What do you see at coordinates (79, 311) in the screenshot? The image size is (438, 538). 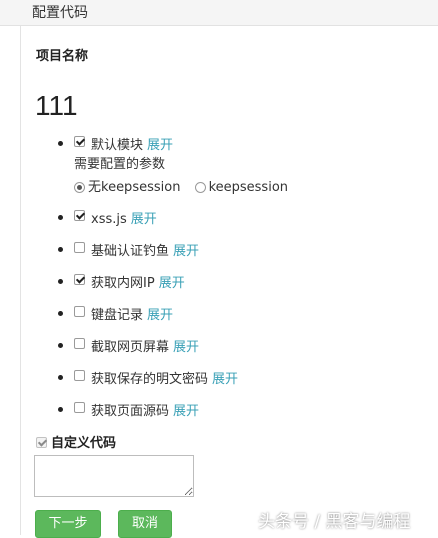 I see `module-checkbox-keylogger` at bounding box center [79, 311].